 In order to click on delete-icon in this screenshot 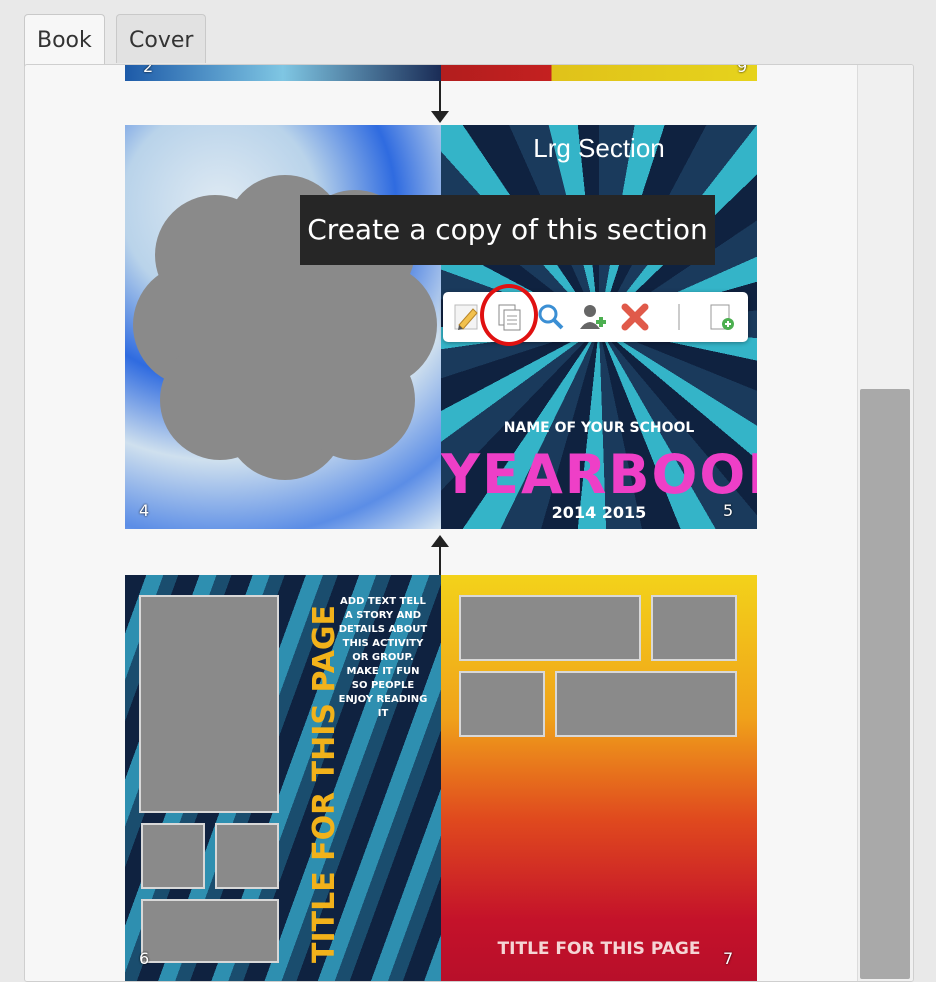, I will do `click(635, 317)`.